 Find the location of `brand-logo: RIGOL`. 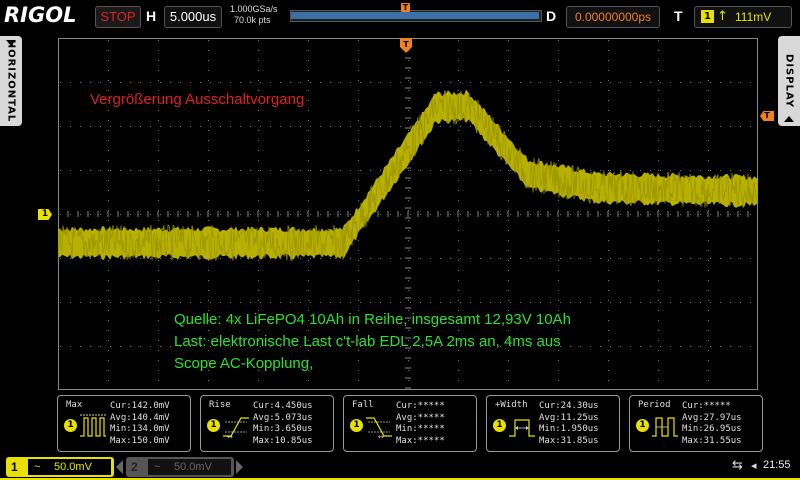

brand-logo: RIGOL is located at coordinates (40, 15).